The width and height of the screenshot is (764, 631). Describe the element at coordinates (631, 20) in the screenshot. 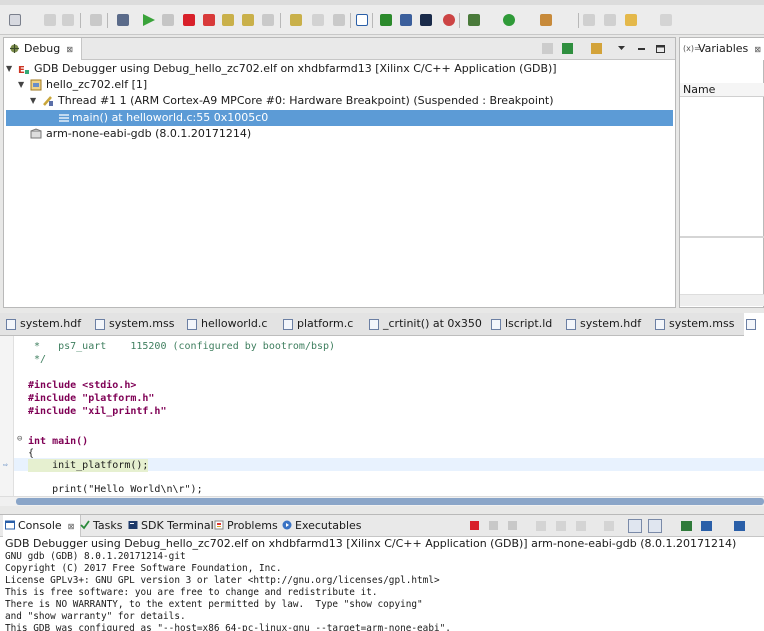

I see `back-icon` at that location.